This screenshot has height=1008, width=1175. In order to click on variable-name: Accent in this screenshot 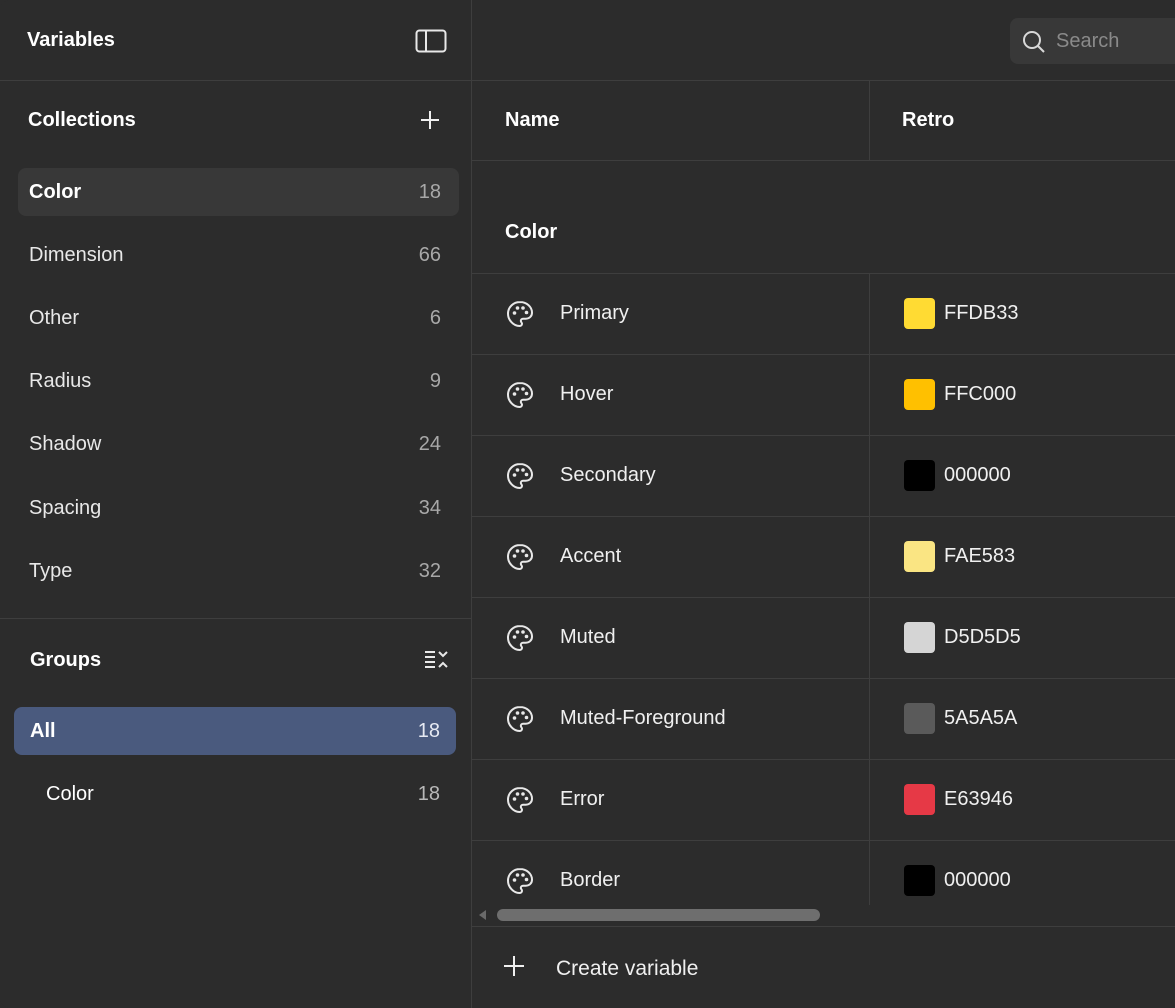, I will do `click(590, 556)`.